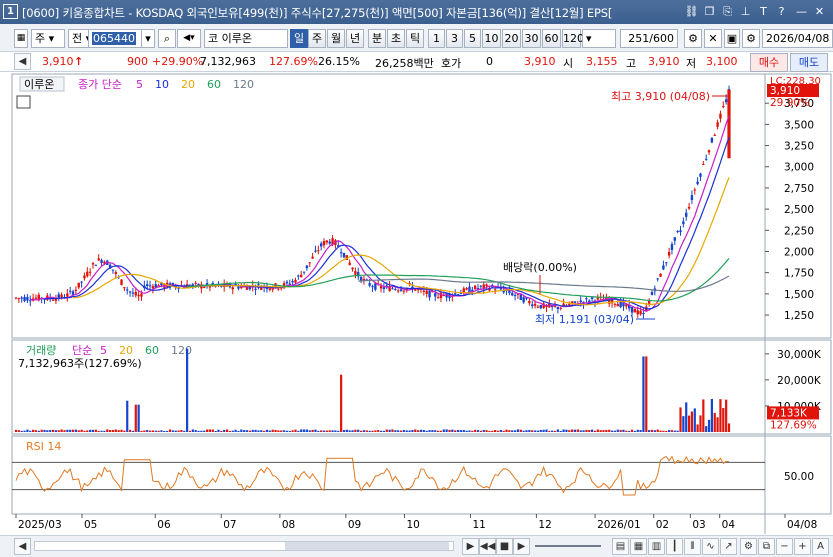 This screenshot has width=833, height=557. What do you see at coordinates (491, 38) in the screenshot?
I see `interval-10: 10` at bounding box center [491, 38].